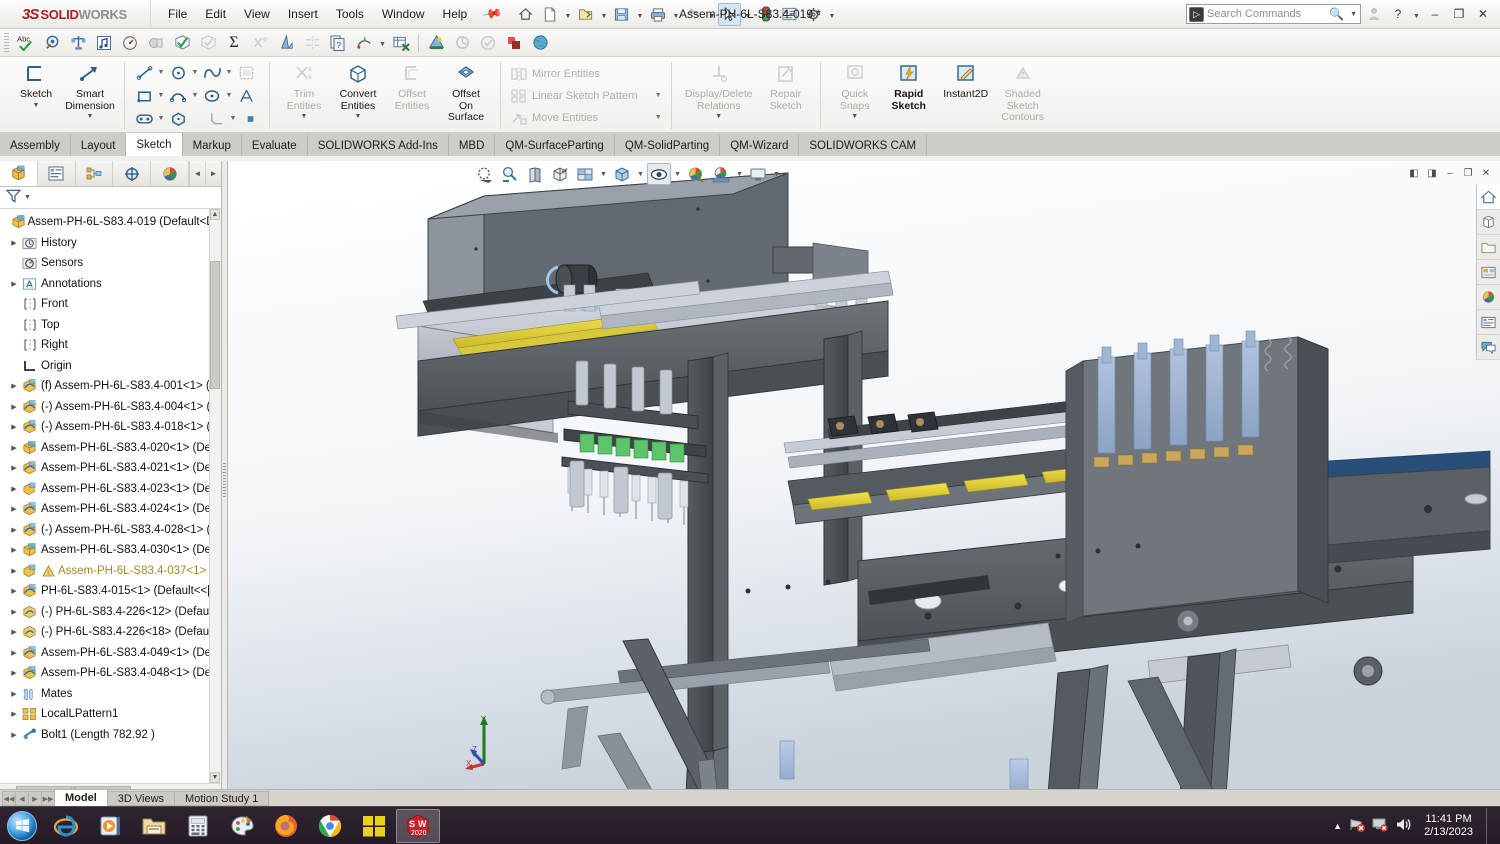 Image resolution: width=1500 pixels, height=844 pixels. Describe the element at coordinates (436, 43) in the screenshot. I see `render-icon` at that location.